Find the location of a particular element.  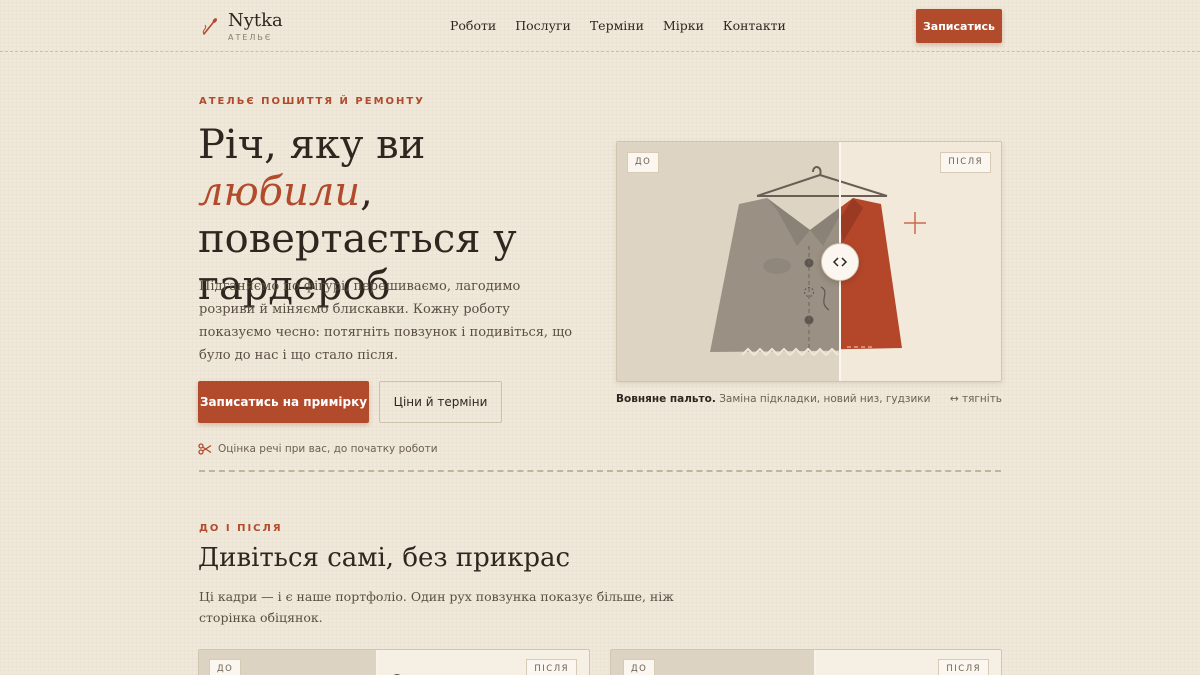

caption-item: Вовняне пальто. is located at coordinates (666, 399).